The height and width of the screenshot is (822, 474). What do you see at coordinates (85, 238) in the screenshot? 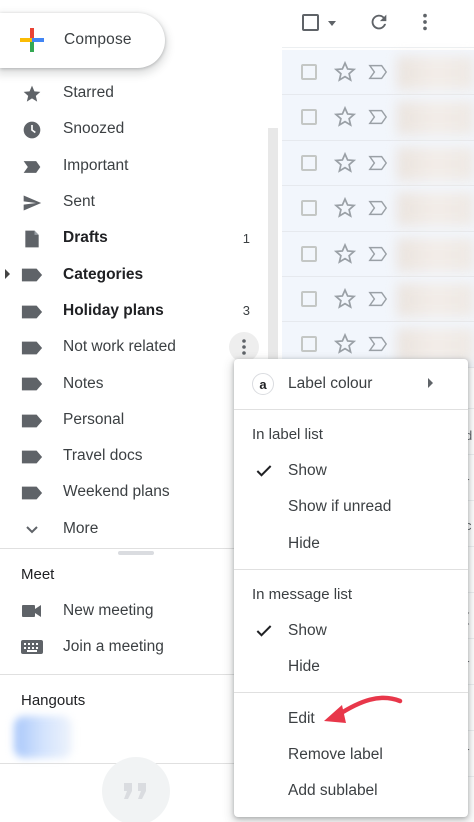
I see `sidebar-item-label: Drafts` at bounding box center [85, 238].